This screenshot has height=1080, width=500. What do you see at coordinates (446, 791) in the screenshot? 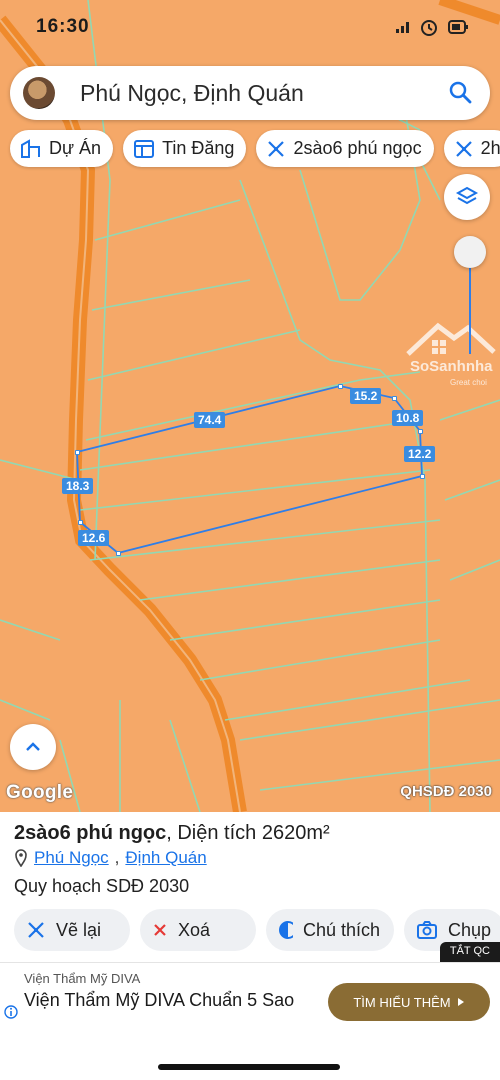
I see `layer-label: QHSDĐ 2030` at bounding box center [446, 791].